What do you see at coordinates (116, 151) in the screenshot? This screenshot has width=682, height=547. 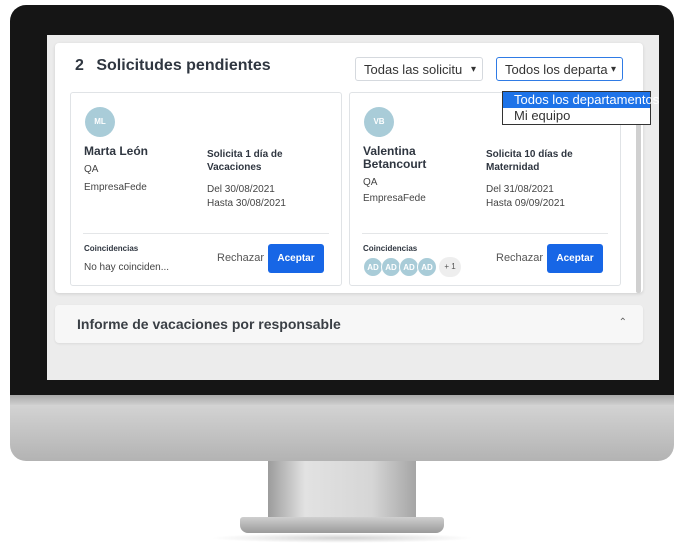 I see `employee-name: Marta León` at bounding box center [116, 151].